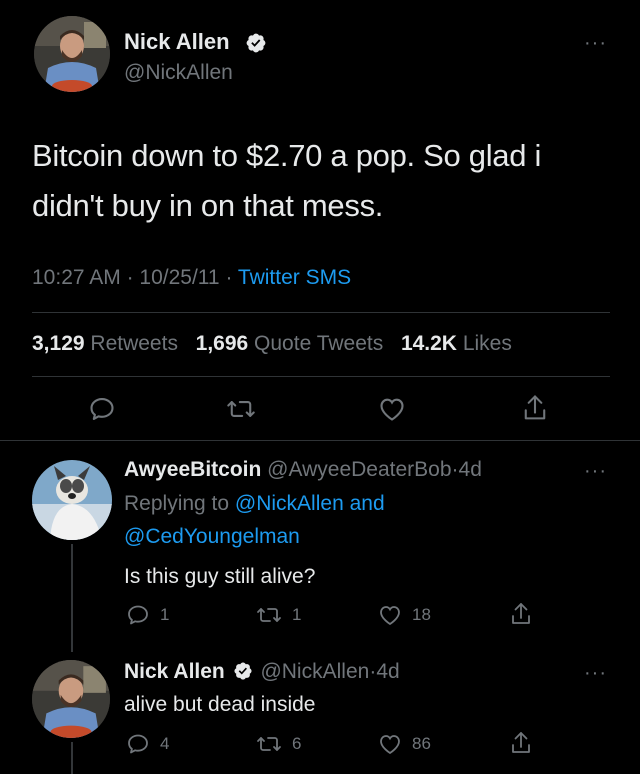 This screenshot has height=774, width=640. I want to click on reply-author-name: AwyeeBitcoin, so click(192, 469).